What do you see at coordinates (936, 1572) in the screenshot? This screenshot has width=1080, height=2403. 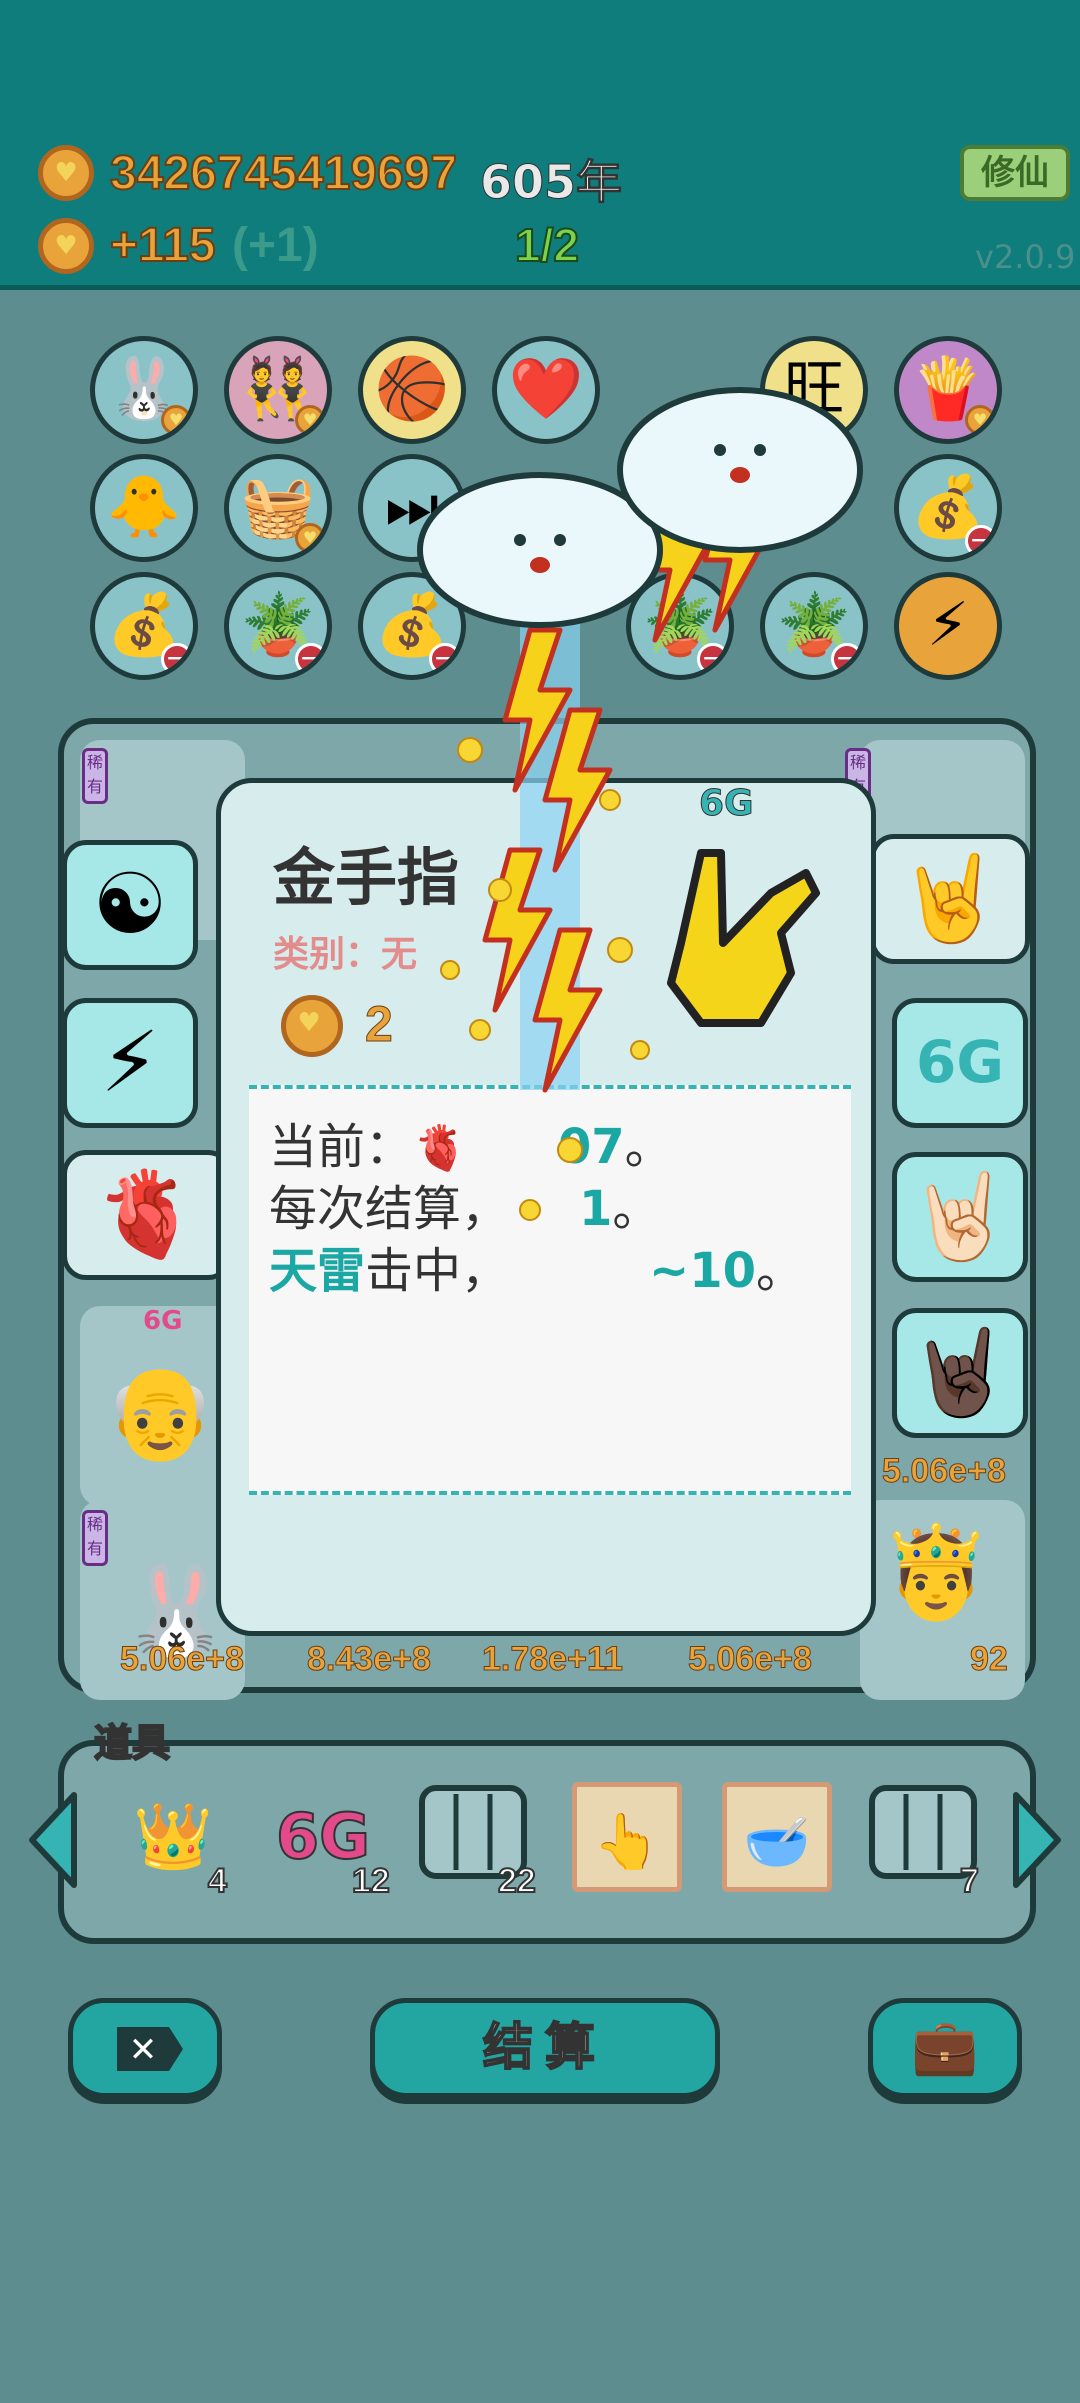 I see `king-card-icon: 🤴` at bounding box center [936, 1572].